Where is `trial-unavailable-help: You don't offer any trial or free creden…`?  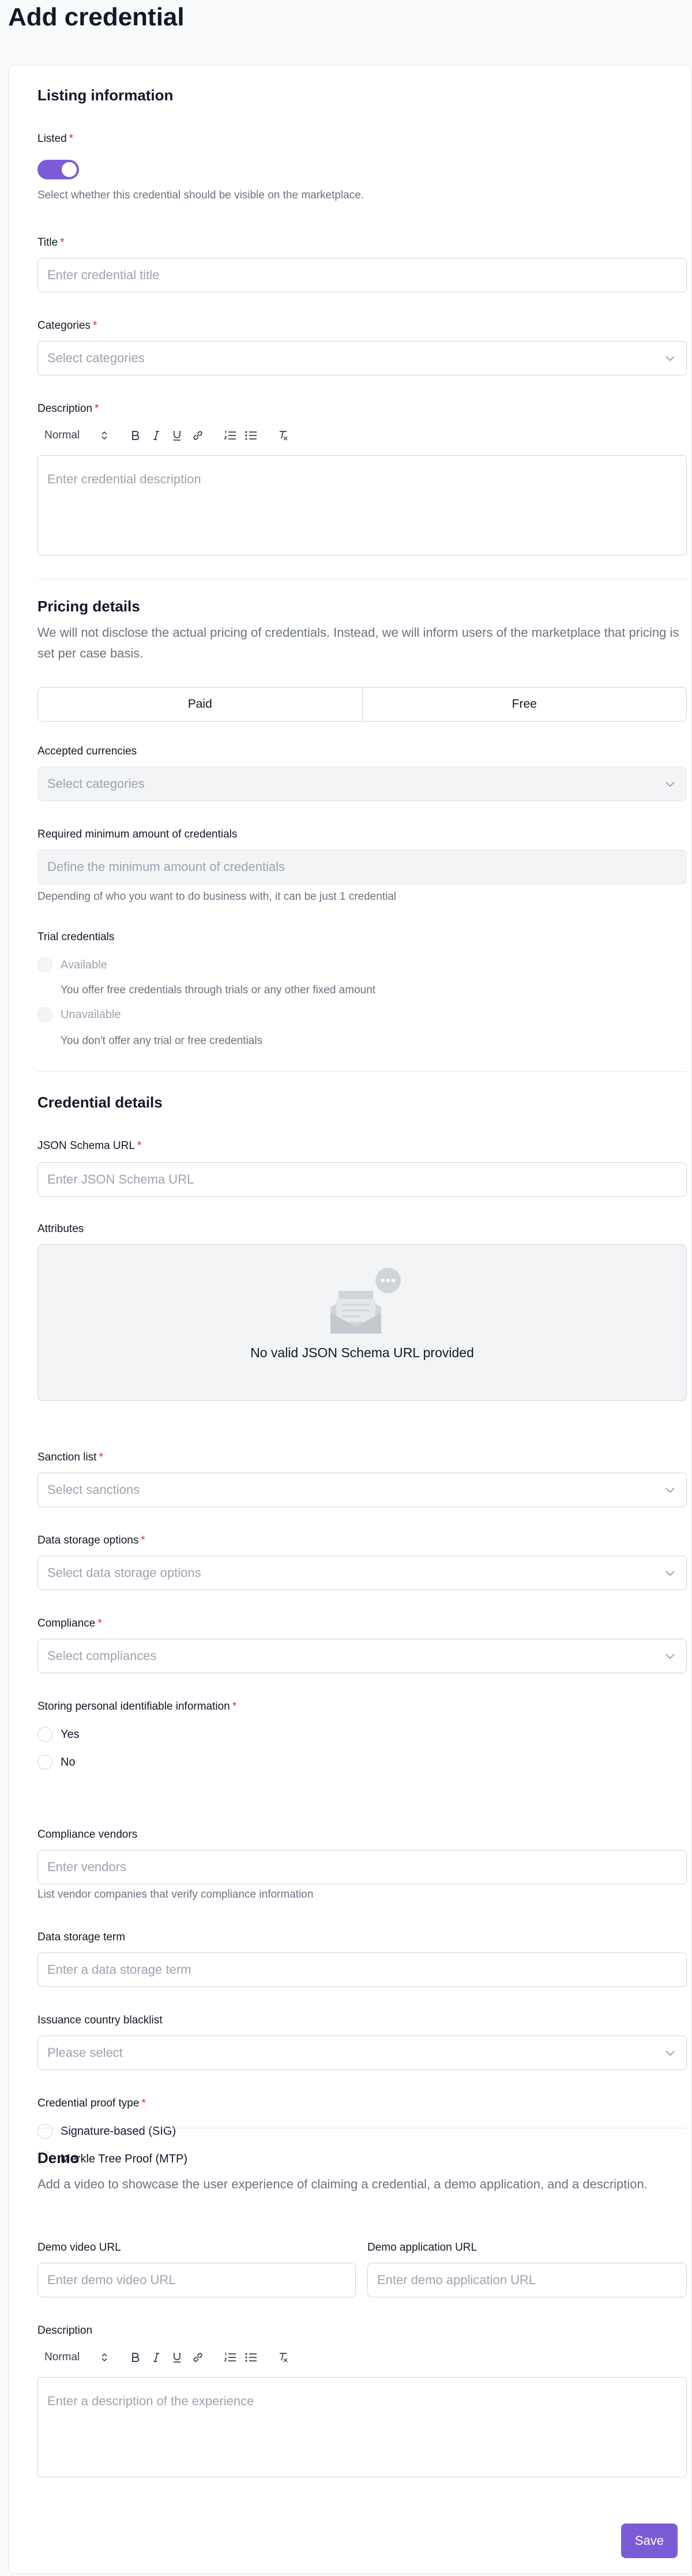 trial-unavailable-help: You don't offer any trial or free creden… is located at coordinates (162, 1041).